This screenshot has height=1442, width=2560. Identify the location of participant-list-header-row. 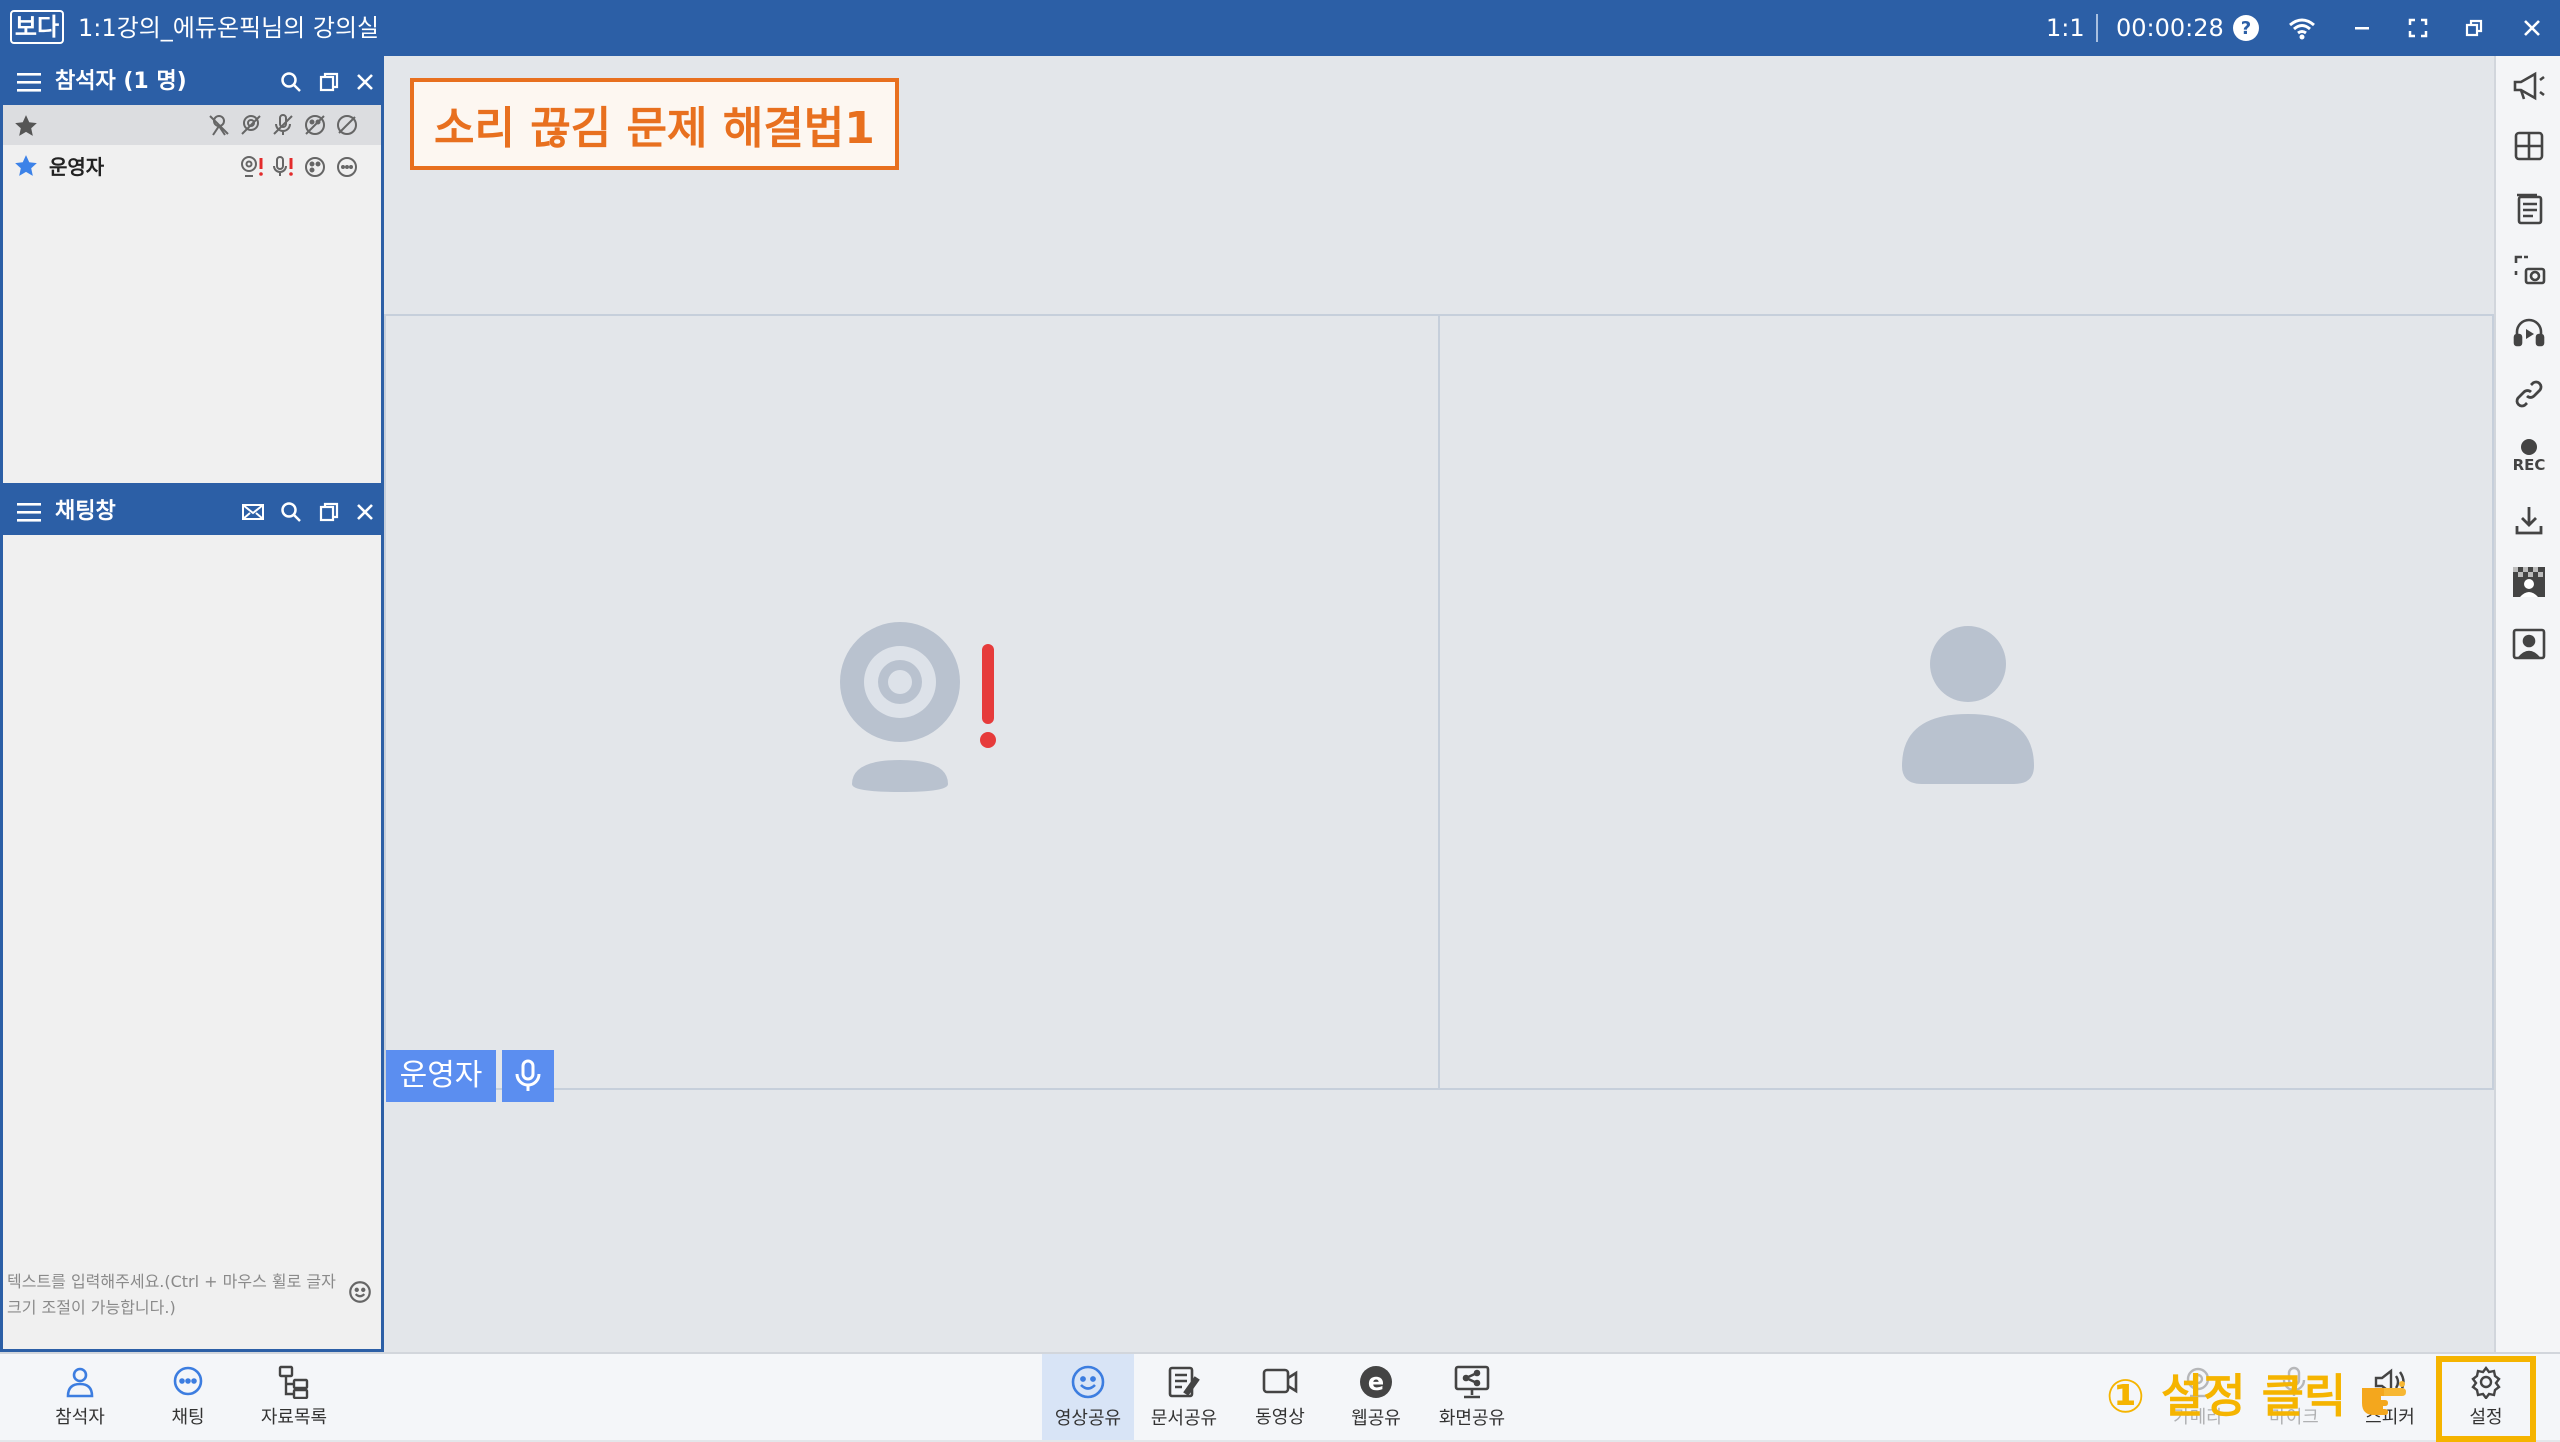
(192, 125).